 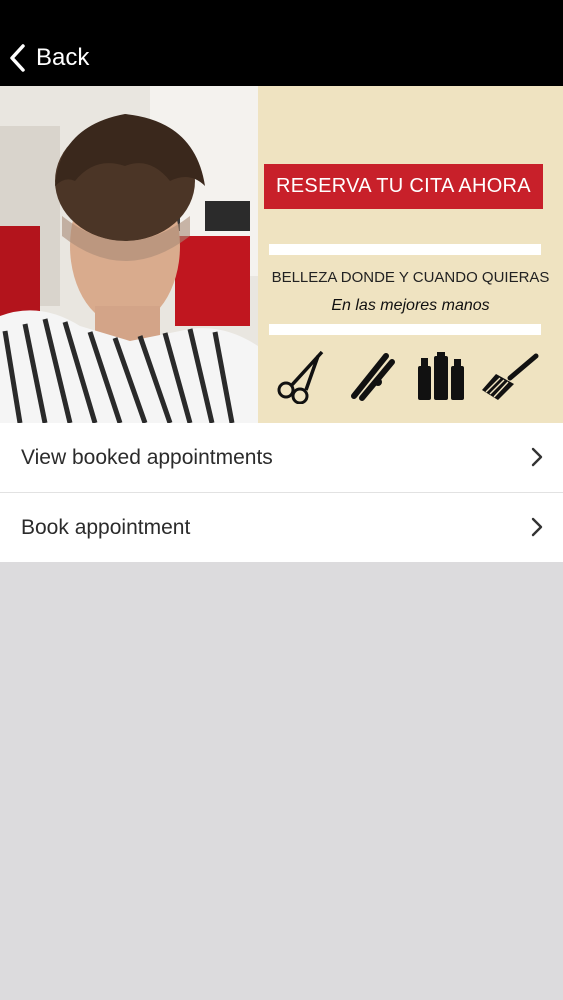 I want to click on scissors-icon, so click(x=300, y=377).